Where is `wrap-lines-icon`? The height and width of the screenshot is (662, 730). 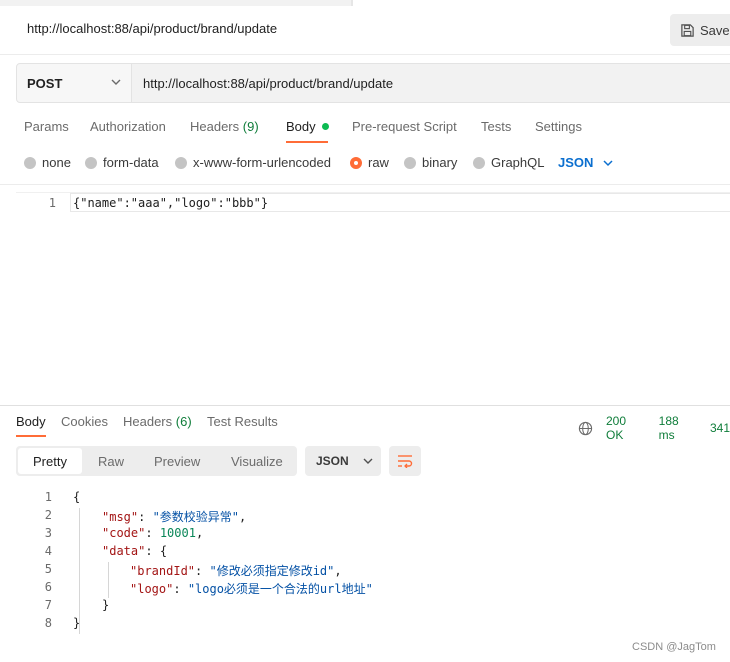 wrap-lines-icon is located at coordinates (405, 461).